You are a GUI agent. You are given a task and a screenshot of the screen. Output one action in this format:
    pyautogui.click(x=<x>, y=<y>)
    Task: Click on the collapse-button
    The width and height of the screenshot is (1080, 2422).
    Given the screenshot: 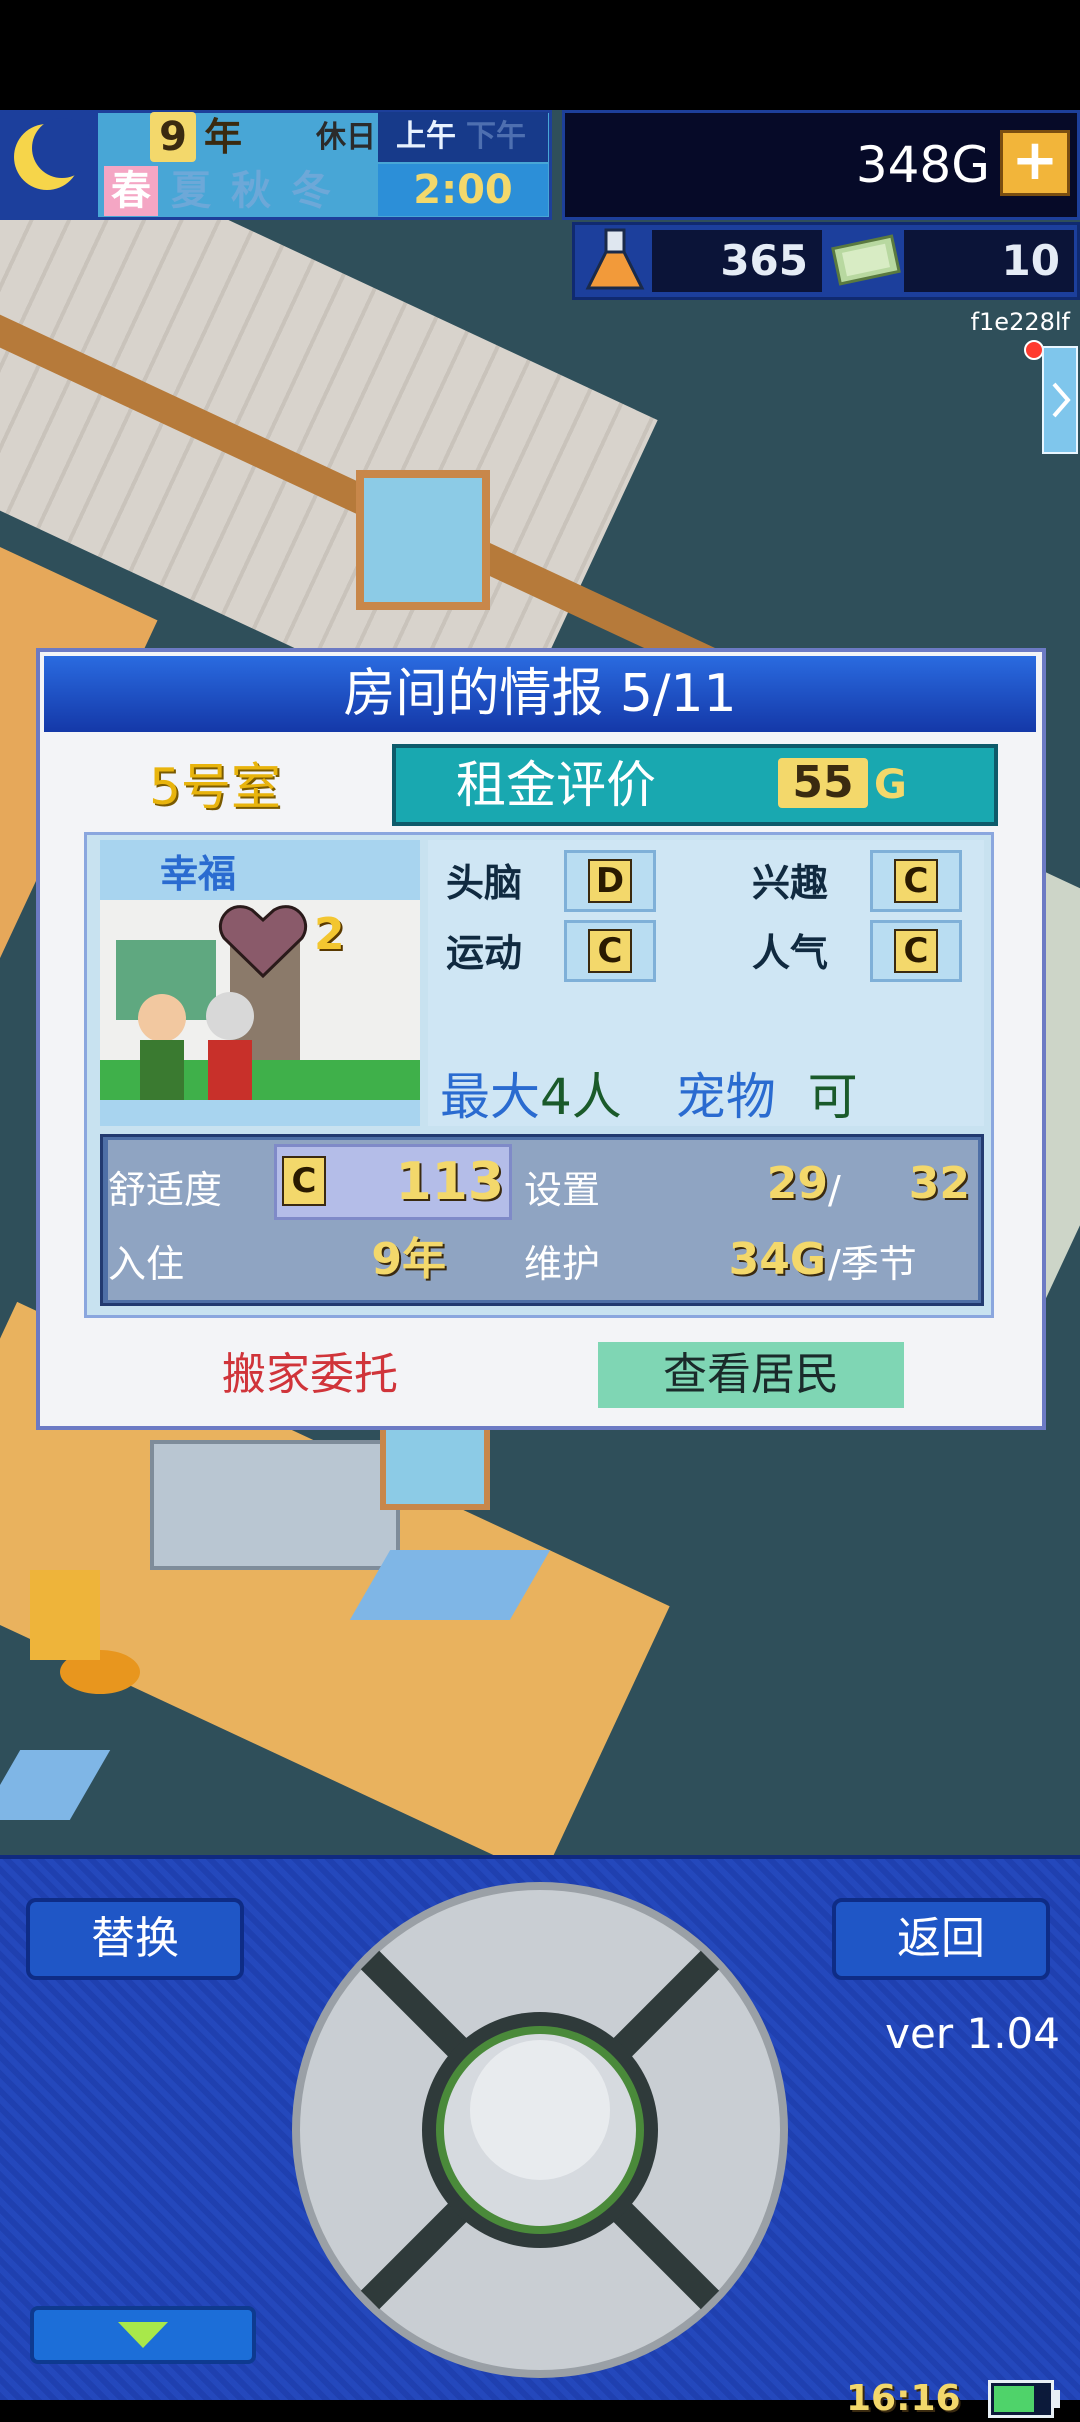 What is the action you would take?
    pyautogui.click(x=143, y=2335)
    